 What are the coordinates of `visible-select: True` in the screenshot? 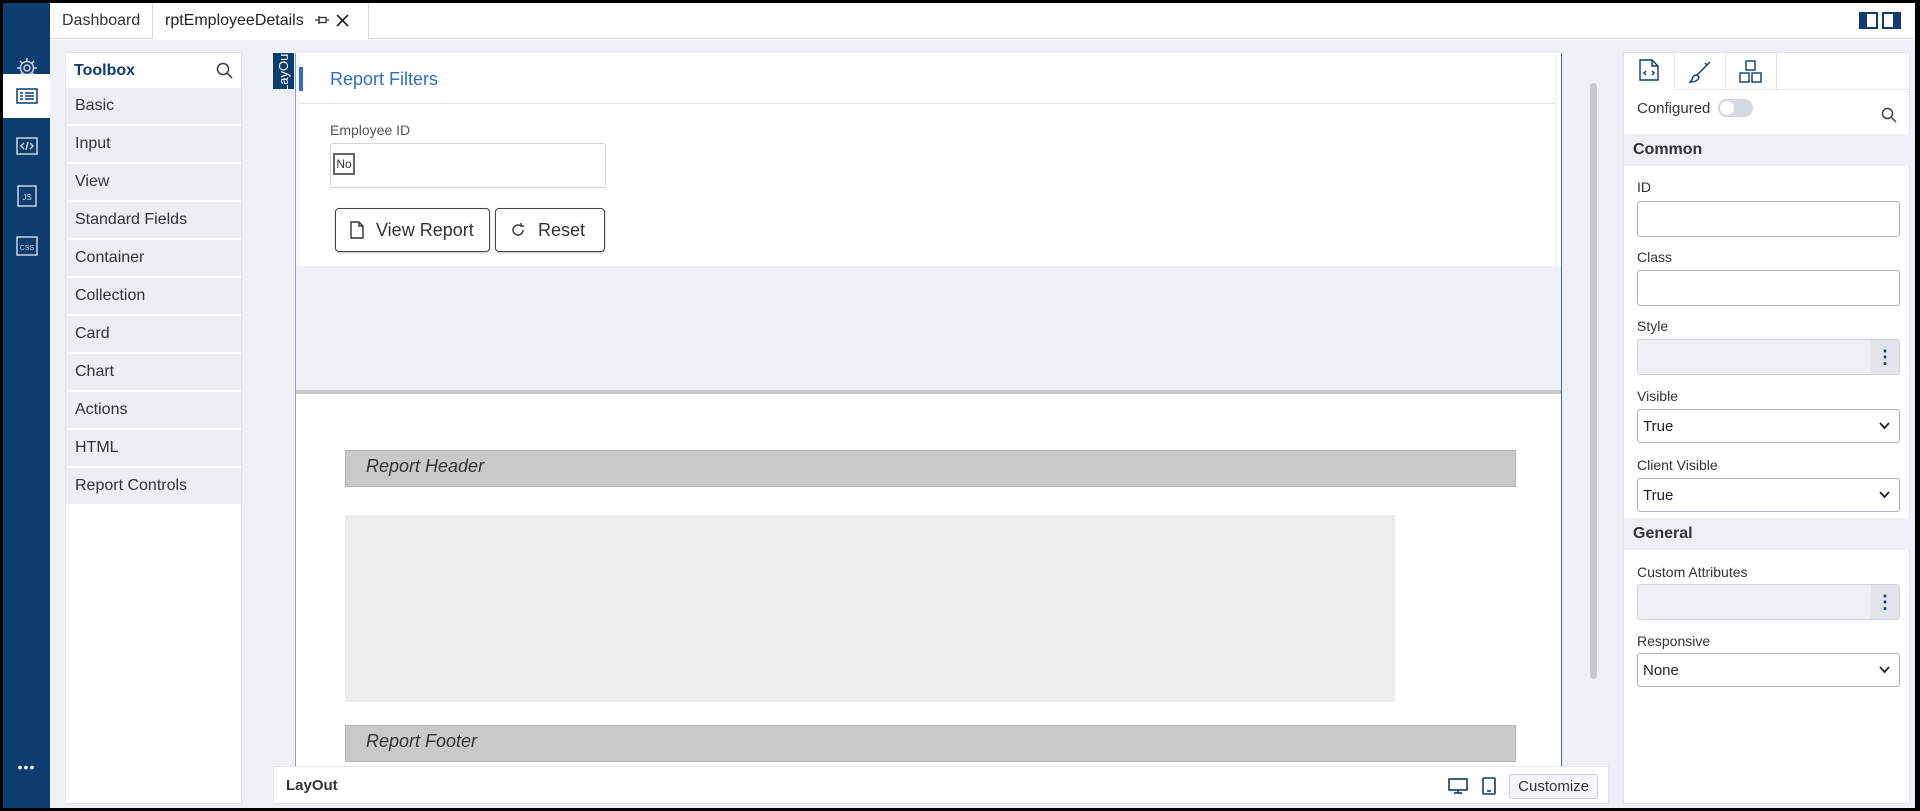 It's located at (1768, 426).